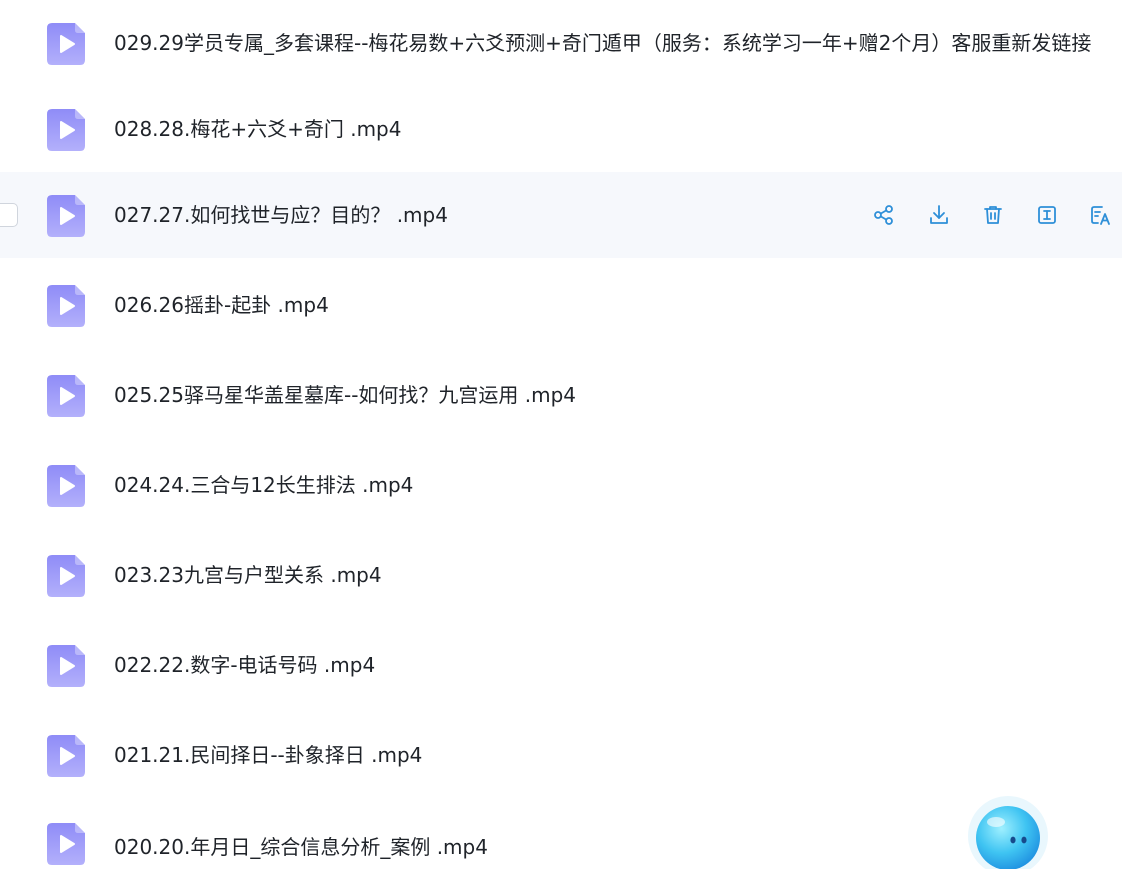  I want to click on file-name: 022.22.数字-电话号码 .mp4, so click(244, 665).